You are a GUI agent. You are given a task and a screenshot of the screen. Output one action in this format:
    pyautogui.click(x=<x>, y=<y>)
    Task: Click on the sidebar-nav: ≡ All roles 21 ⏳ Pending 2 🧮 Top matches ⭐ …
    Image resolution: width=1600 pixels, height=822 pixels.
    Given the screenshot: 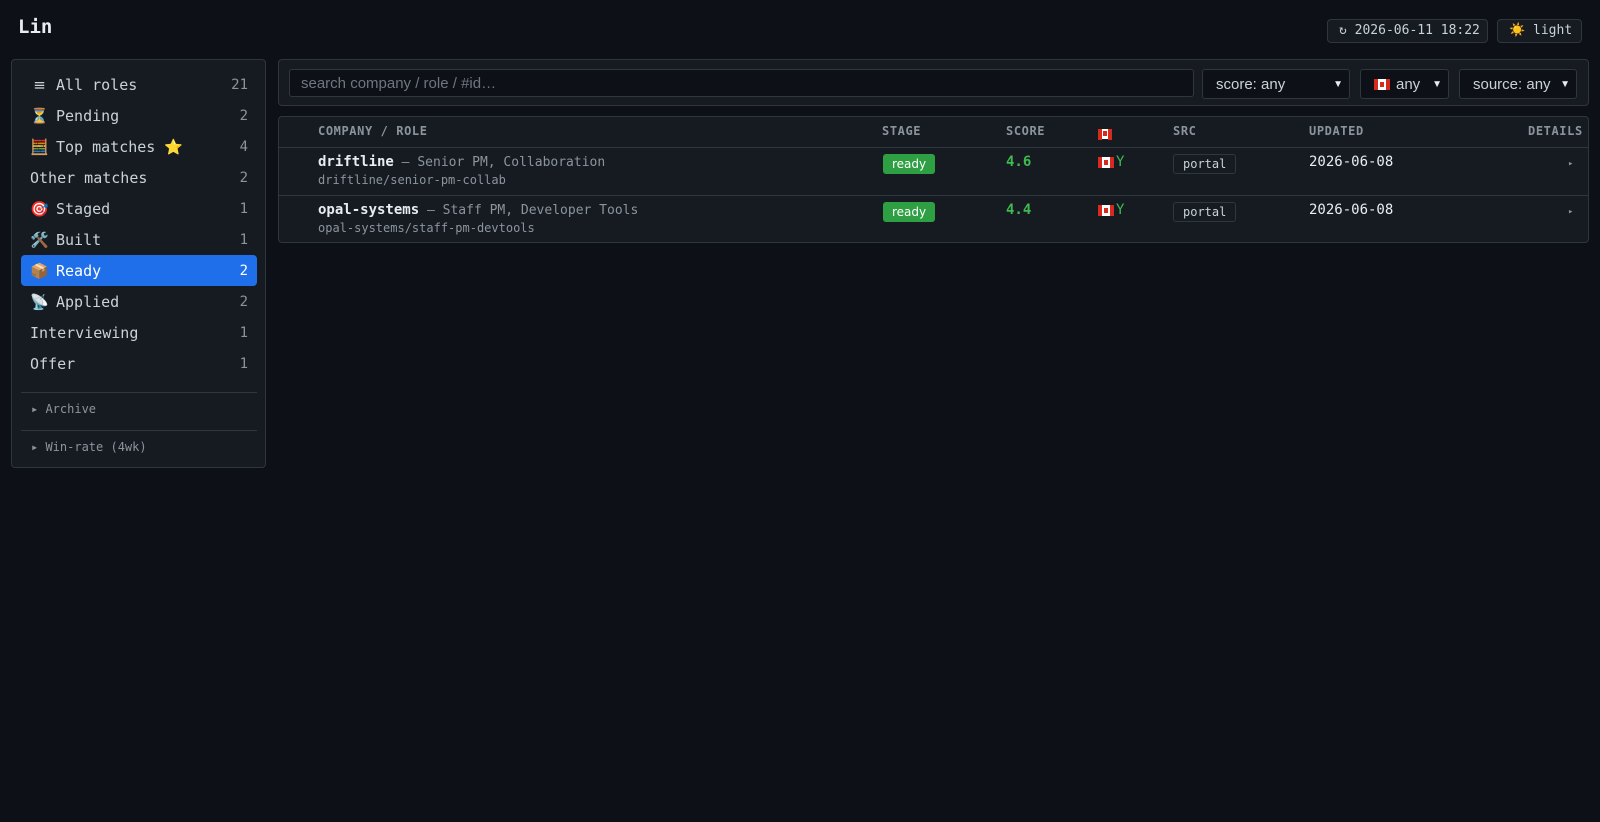 What is the action you would take?
    pyautogui.click(x=139, y=224)
    